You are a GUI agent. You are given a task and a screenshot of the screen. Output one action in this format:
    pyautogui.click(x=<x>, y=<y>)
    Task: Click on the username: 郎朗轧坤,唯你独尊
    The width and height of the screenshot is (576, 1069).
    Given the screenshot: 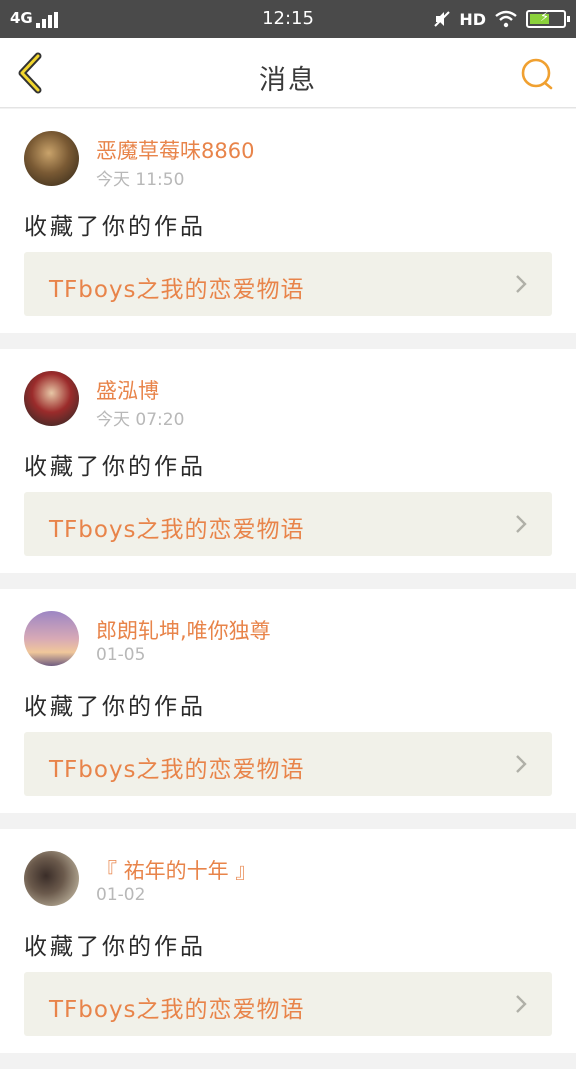 What is the action you would take?
    pyautogui.click(x=183, y=630)
    